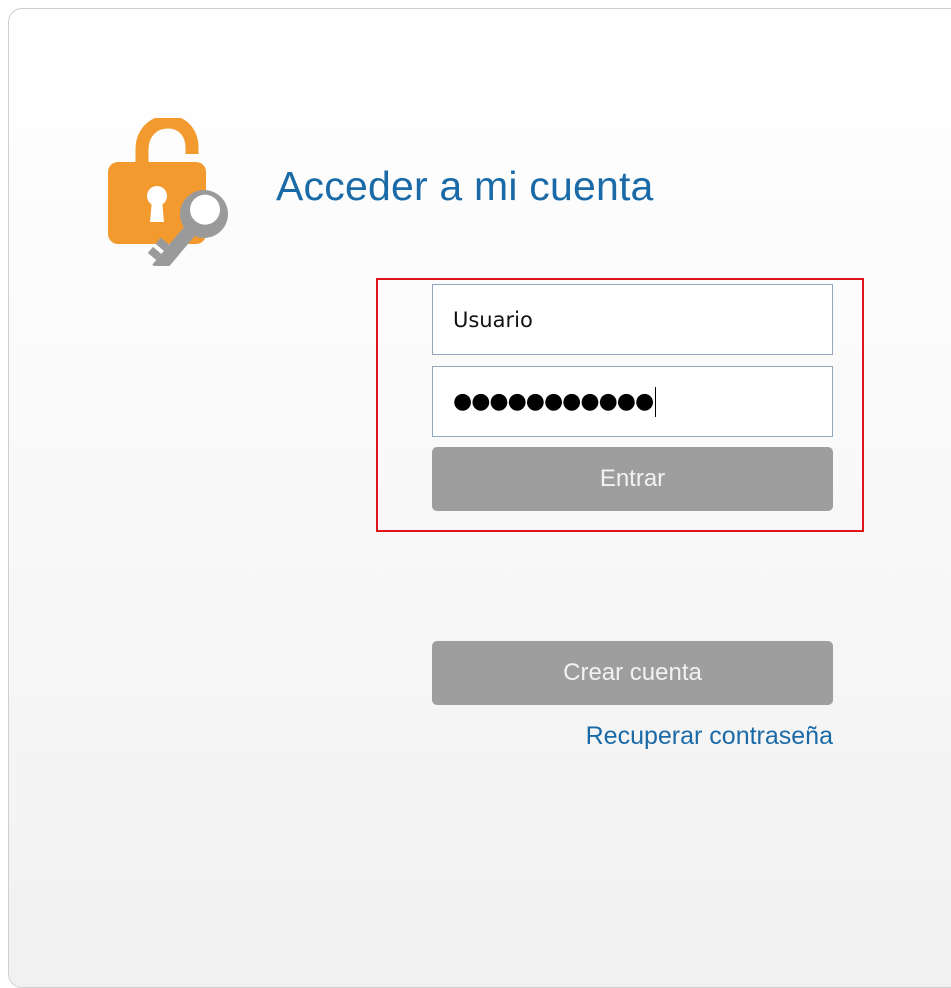 The image size is (951, 988). Describe the element at coordinates (632, 479) in the screenshot. I see `enter-button: Entrar` at that location.